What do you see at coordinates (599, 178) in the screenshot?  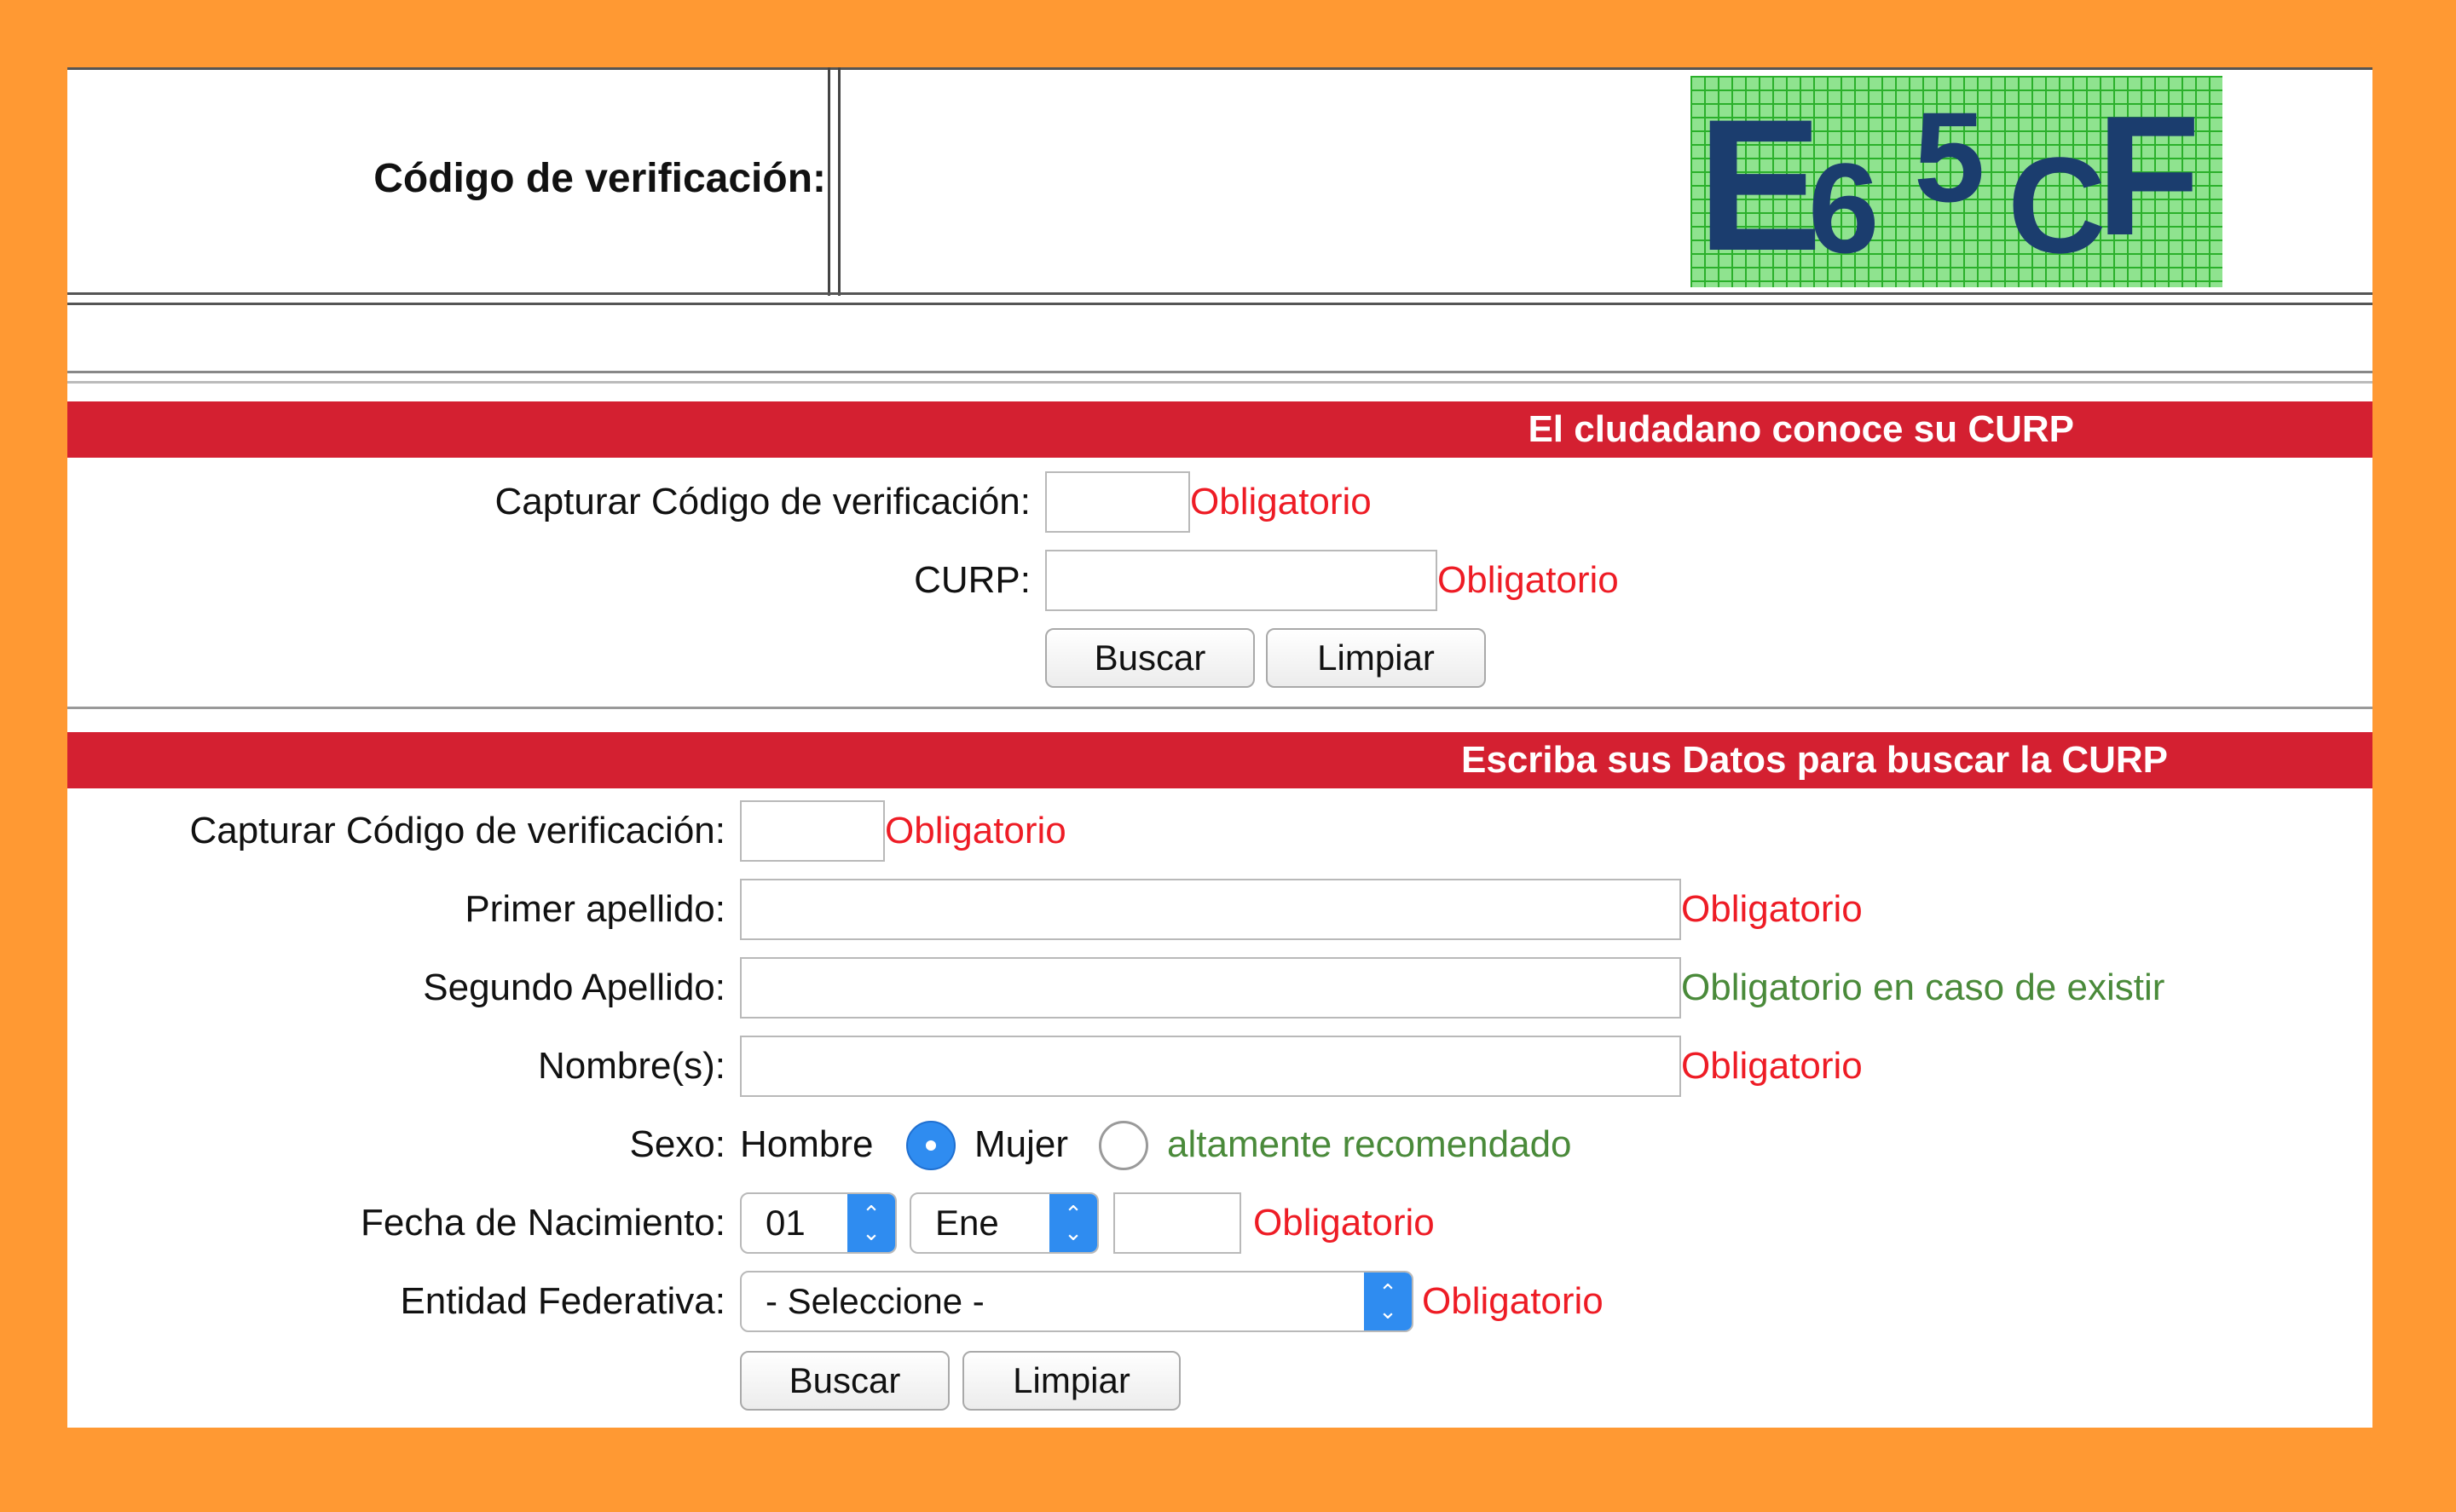 I see `captcha-label-text: Código de verificación:` at bounding box center [599, 178].